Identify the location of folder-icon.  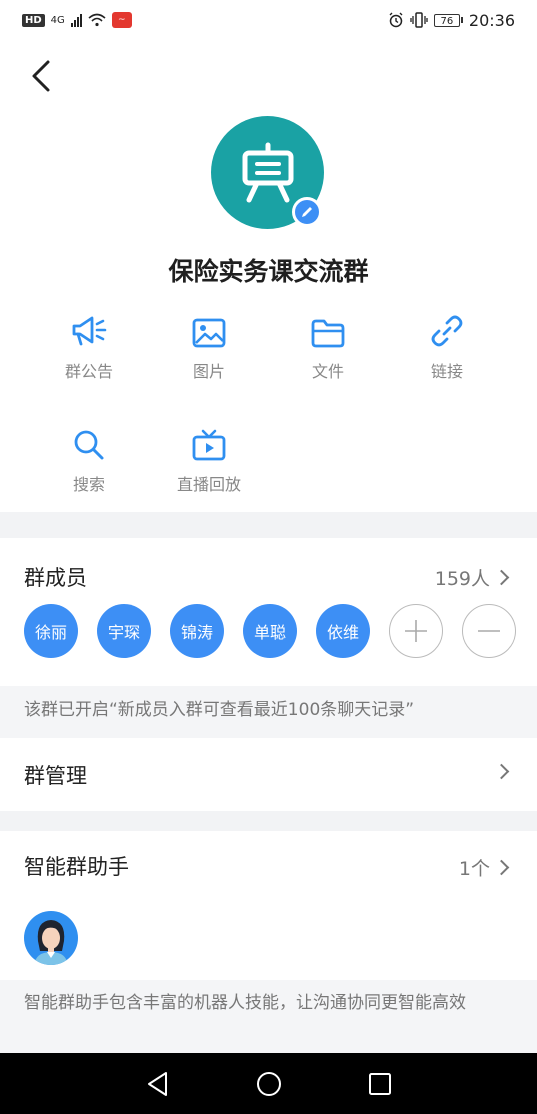
(328, 333).